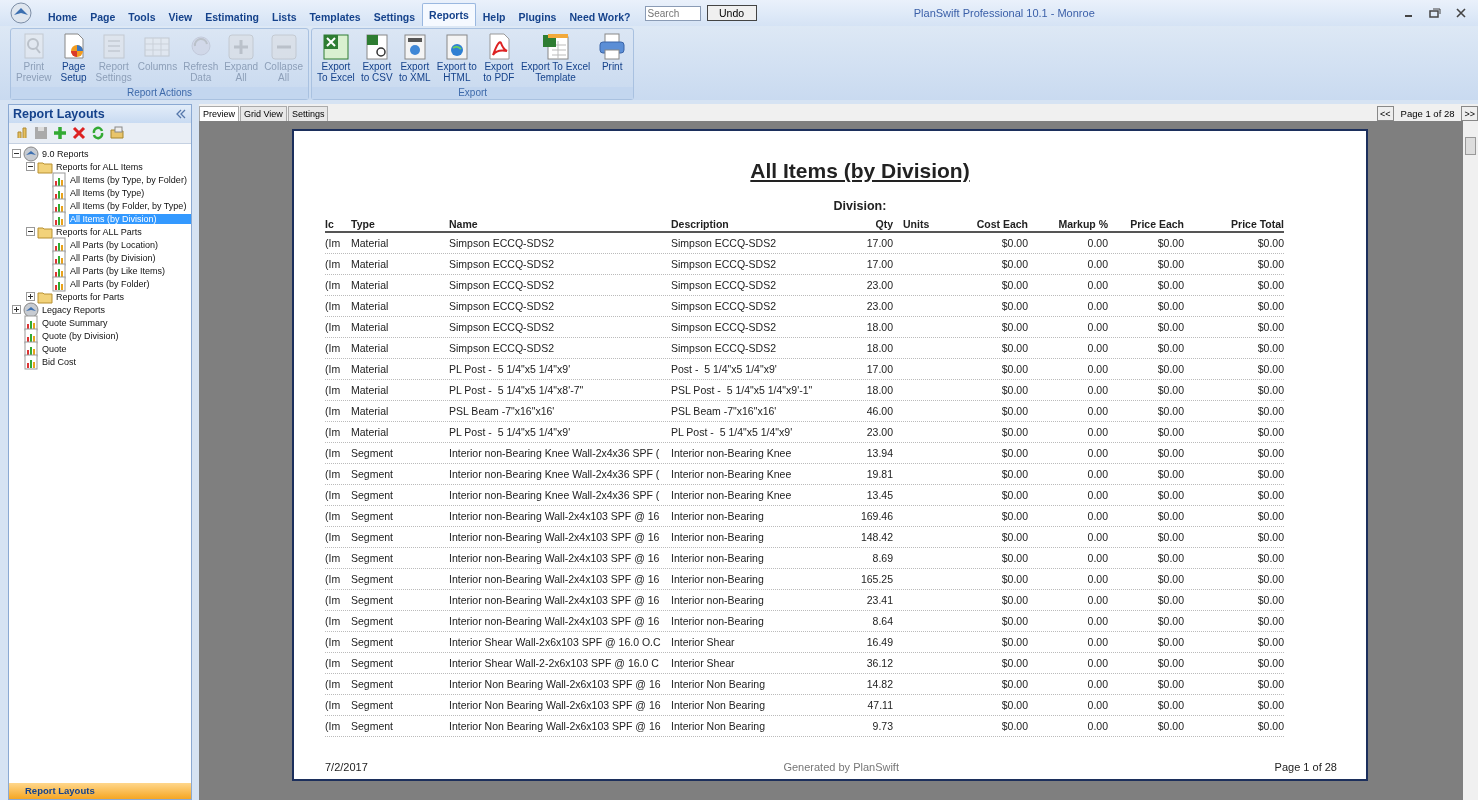 Image resolution: width=1478 pixels, height=800 pixels. What do you see at coordinates (128, 205) in the screenshot?
I see `tree-item: All Items (by Folder, by Type)` at bounding box center [128, 205].